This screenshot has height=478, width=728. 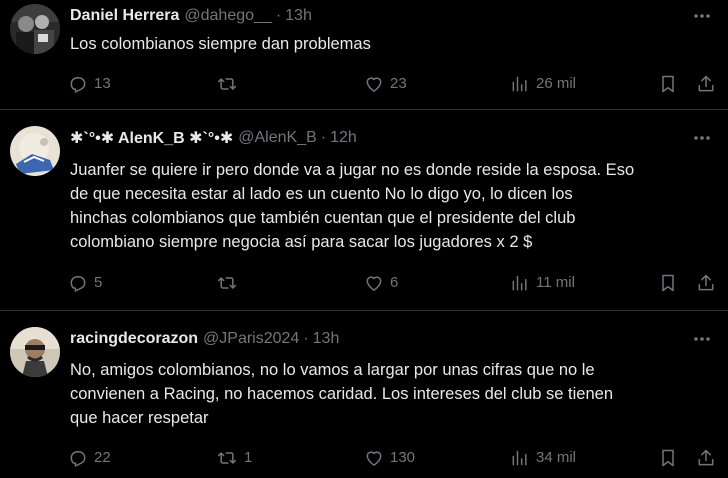 I want to click on views-button: 11 mil, so click(x=542, y=283).